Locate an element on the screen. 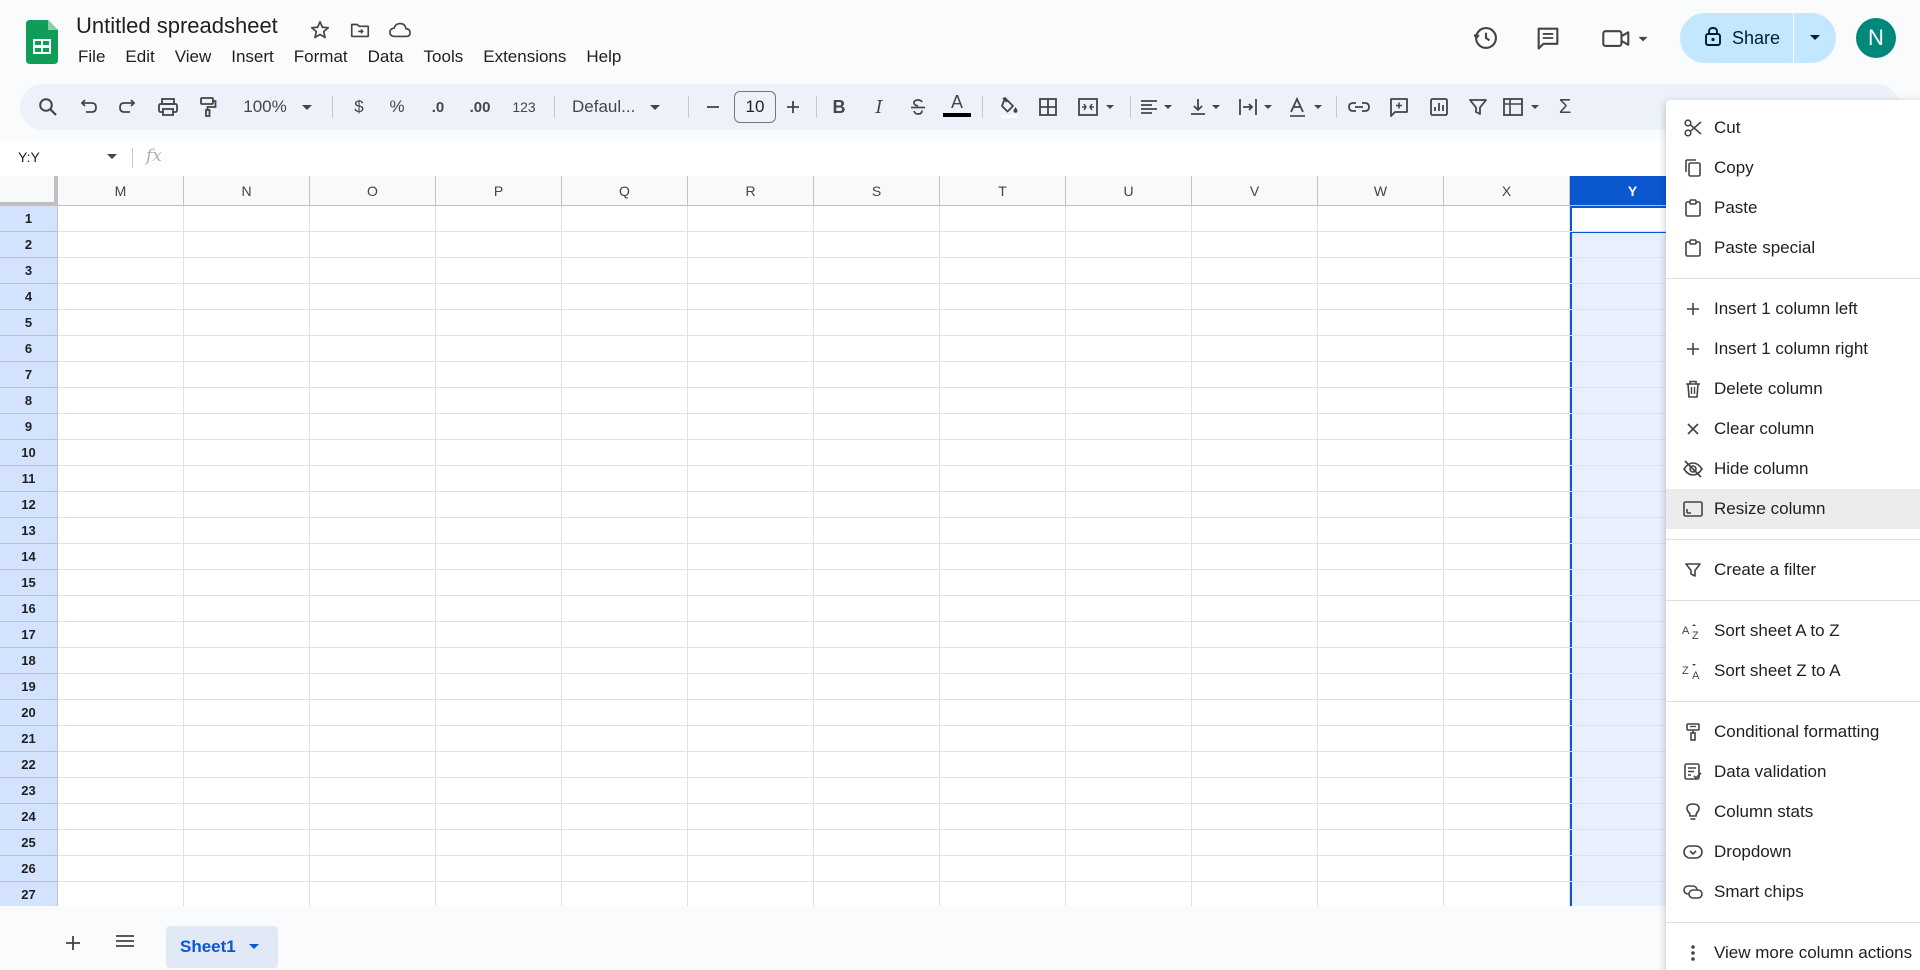 The image size is (1920, 970). print-icon is located at coordinates (168, 107).